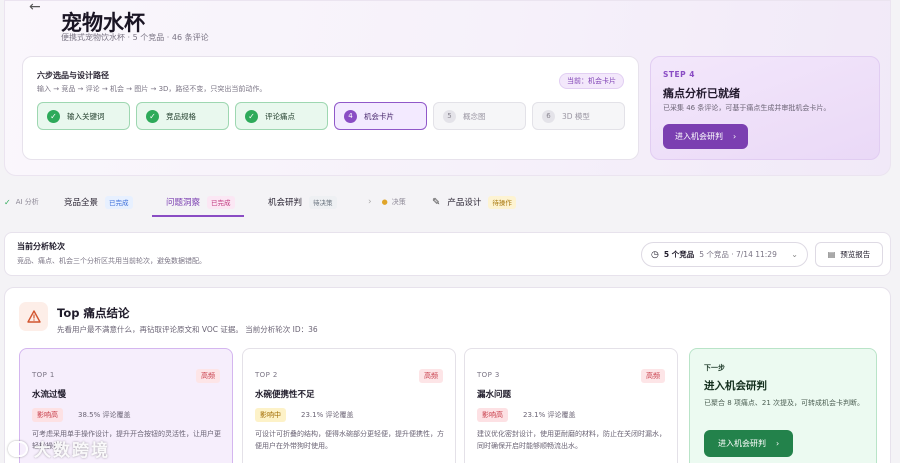  Describe the element at coordinates (111, 261) in the screenshot. I see `round-desc: 竞品、痛点、机会三个分析区共用当前轮次，避免数据错配。` at that location.